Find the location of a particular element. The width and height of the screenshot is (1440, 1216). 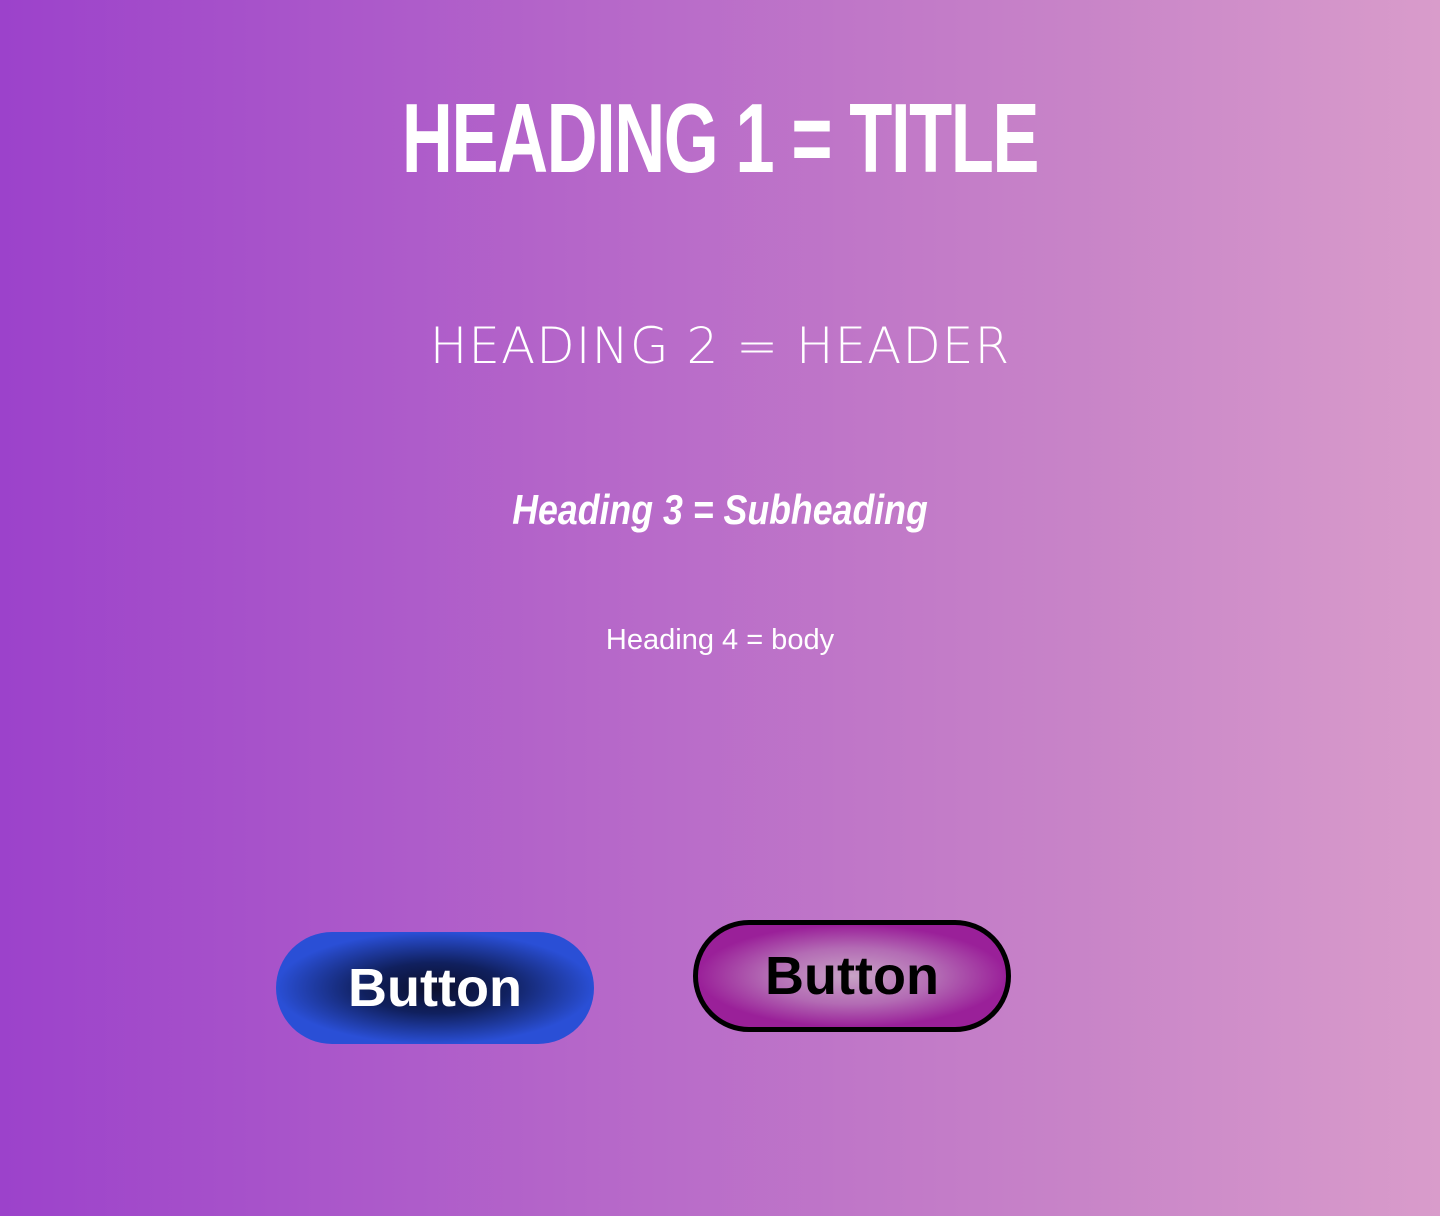

primary-button: Button is located at coordinates (435, 988).